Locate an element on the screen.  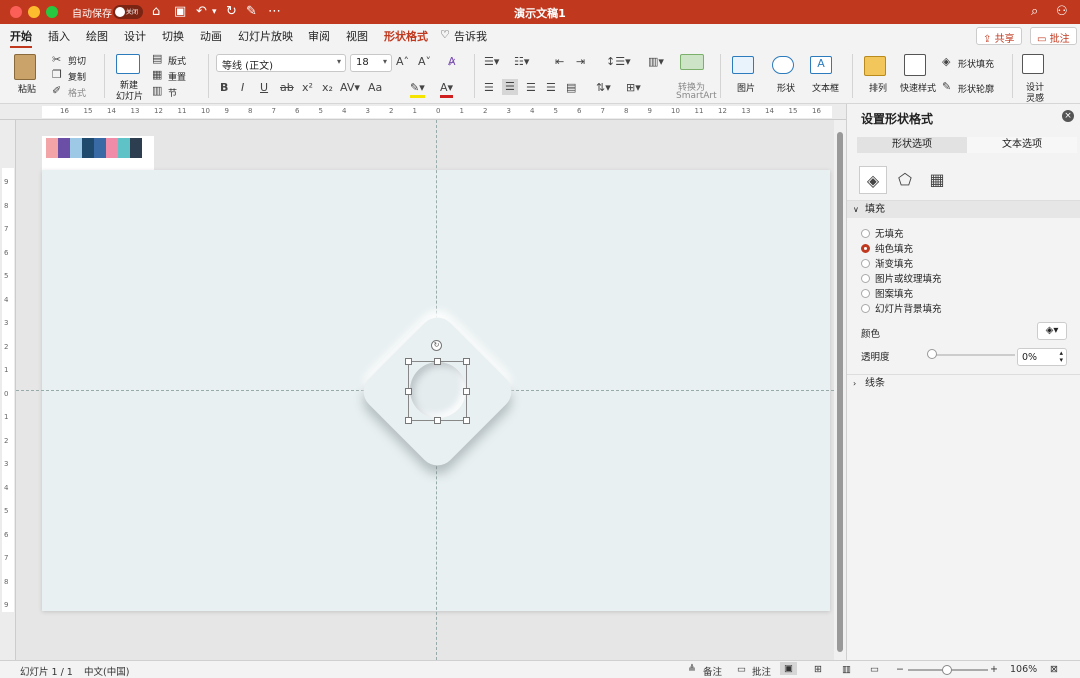
copy-icon: ❐ is located at coordinates (57, 75).